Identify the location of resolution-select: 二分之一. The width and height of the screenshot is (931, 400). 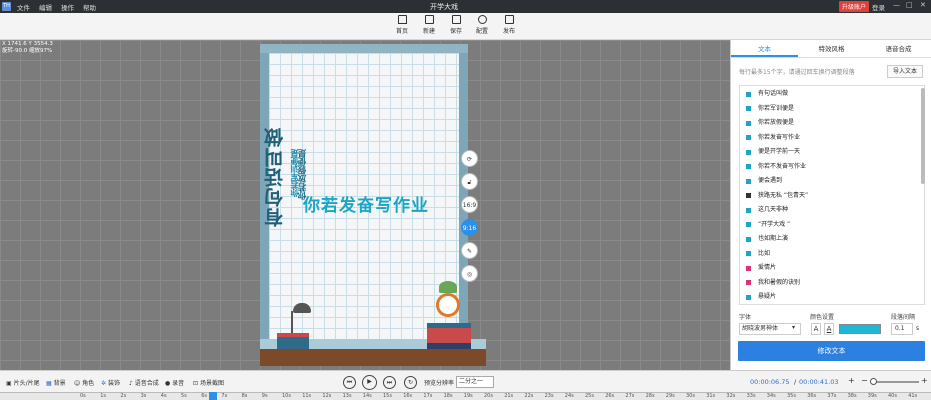
(475, 382).